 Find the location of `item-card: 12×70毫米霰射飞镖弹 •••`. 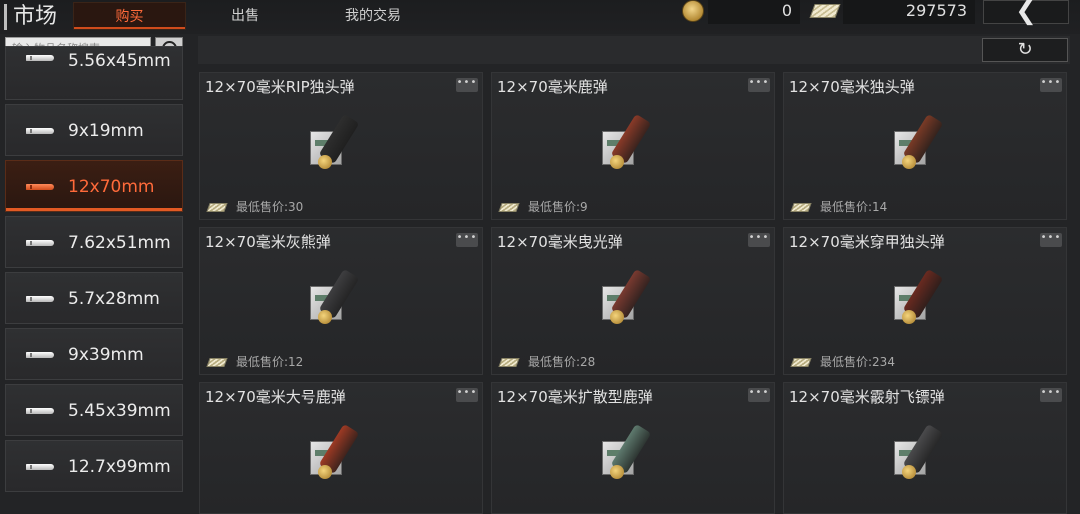

item-card: 12×70毫米霰射飞镖弹 ••• is located at coordinates (925, 448).